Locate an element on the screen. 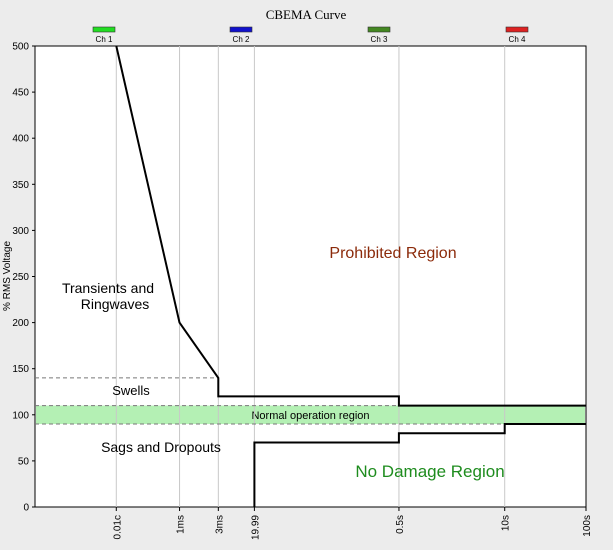  y-tick-label: 200 is located at coordinates (20, 323).